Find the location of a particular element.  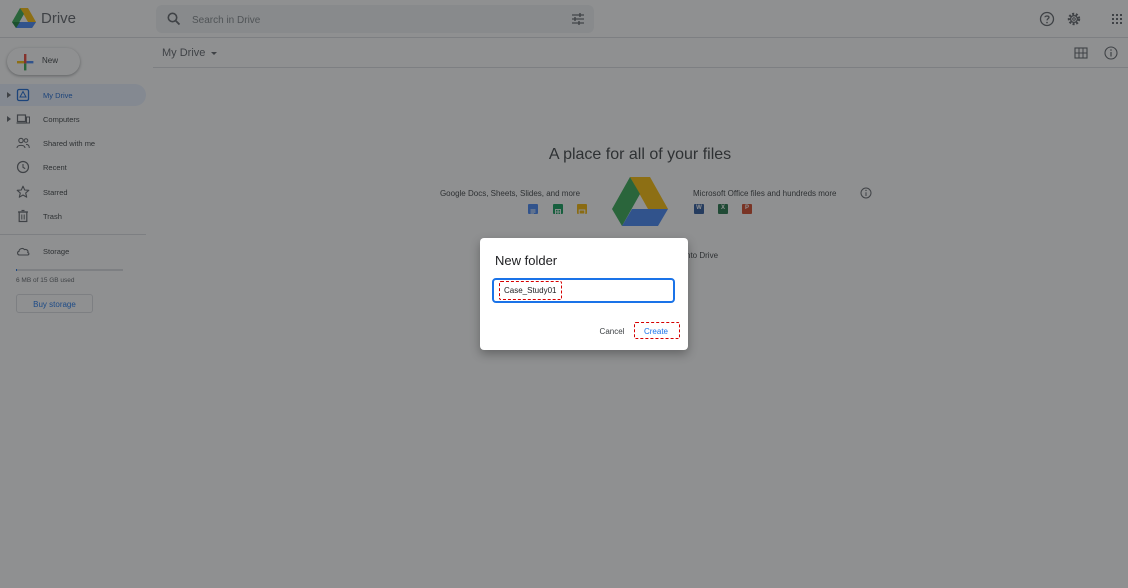

new-folder-dialog: New folder Cancel Create is located at coordinates (584, 294).